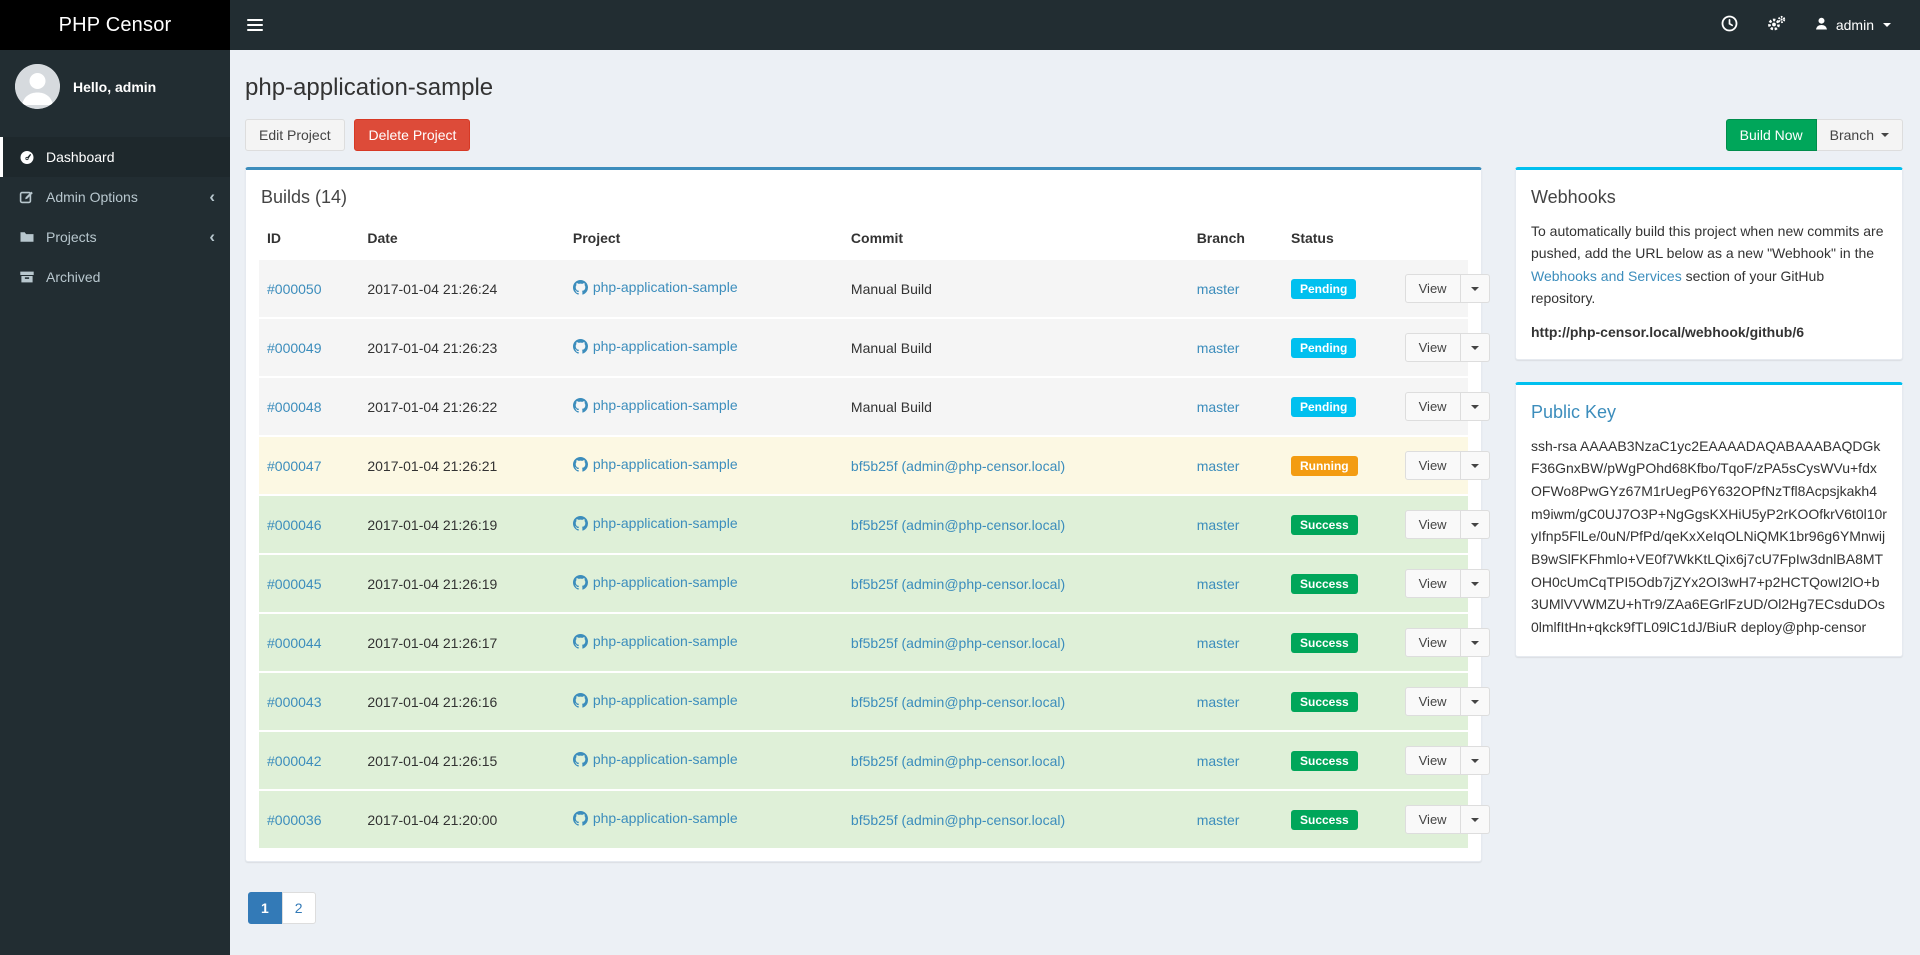 Image resolution: width=1920 pixels, height=955 pixels. I want to click on page-title: php-application-sample, so click(369, 87).